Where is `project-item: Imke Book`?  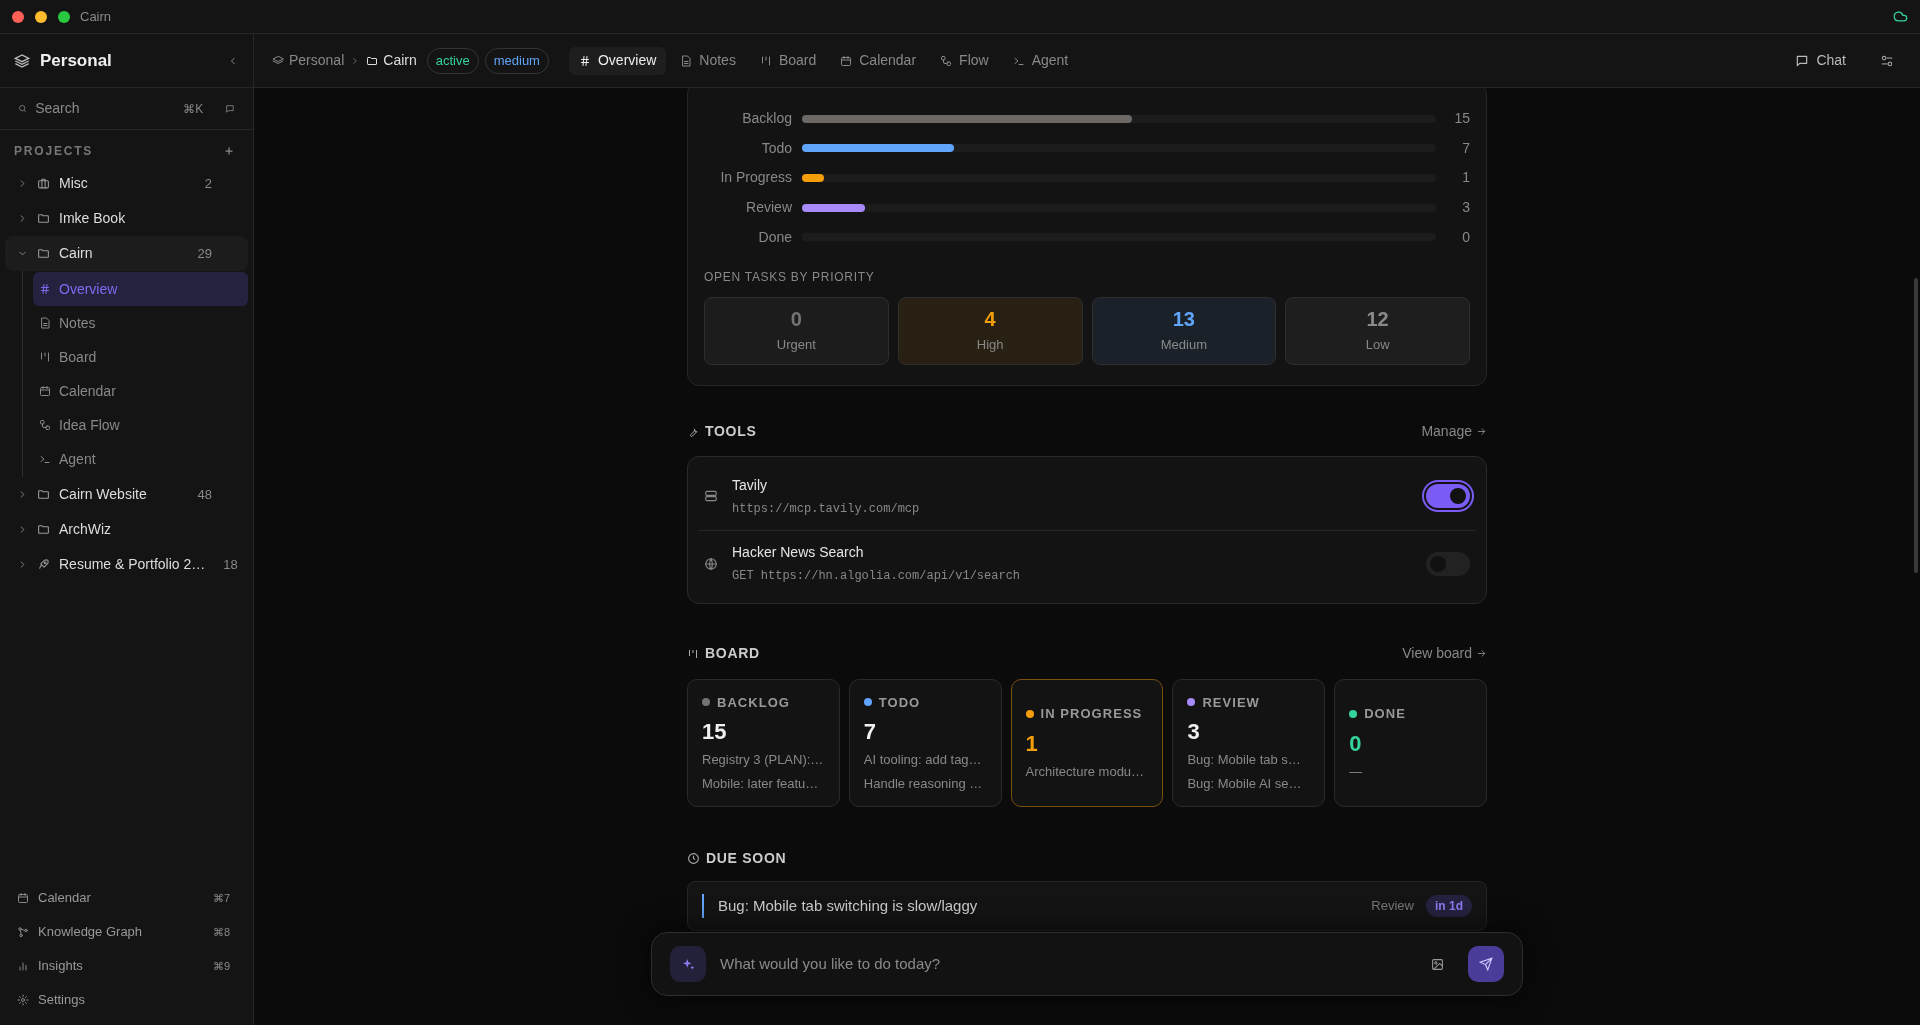
project-item: Imke Book is located at coordinates (126, 218).